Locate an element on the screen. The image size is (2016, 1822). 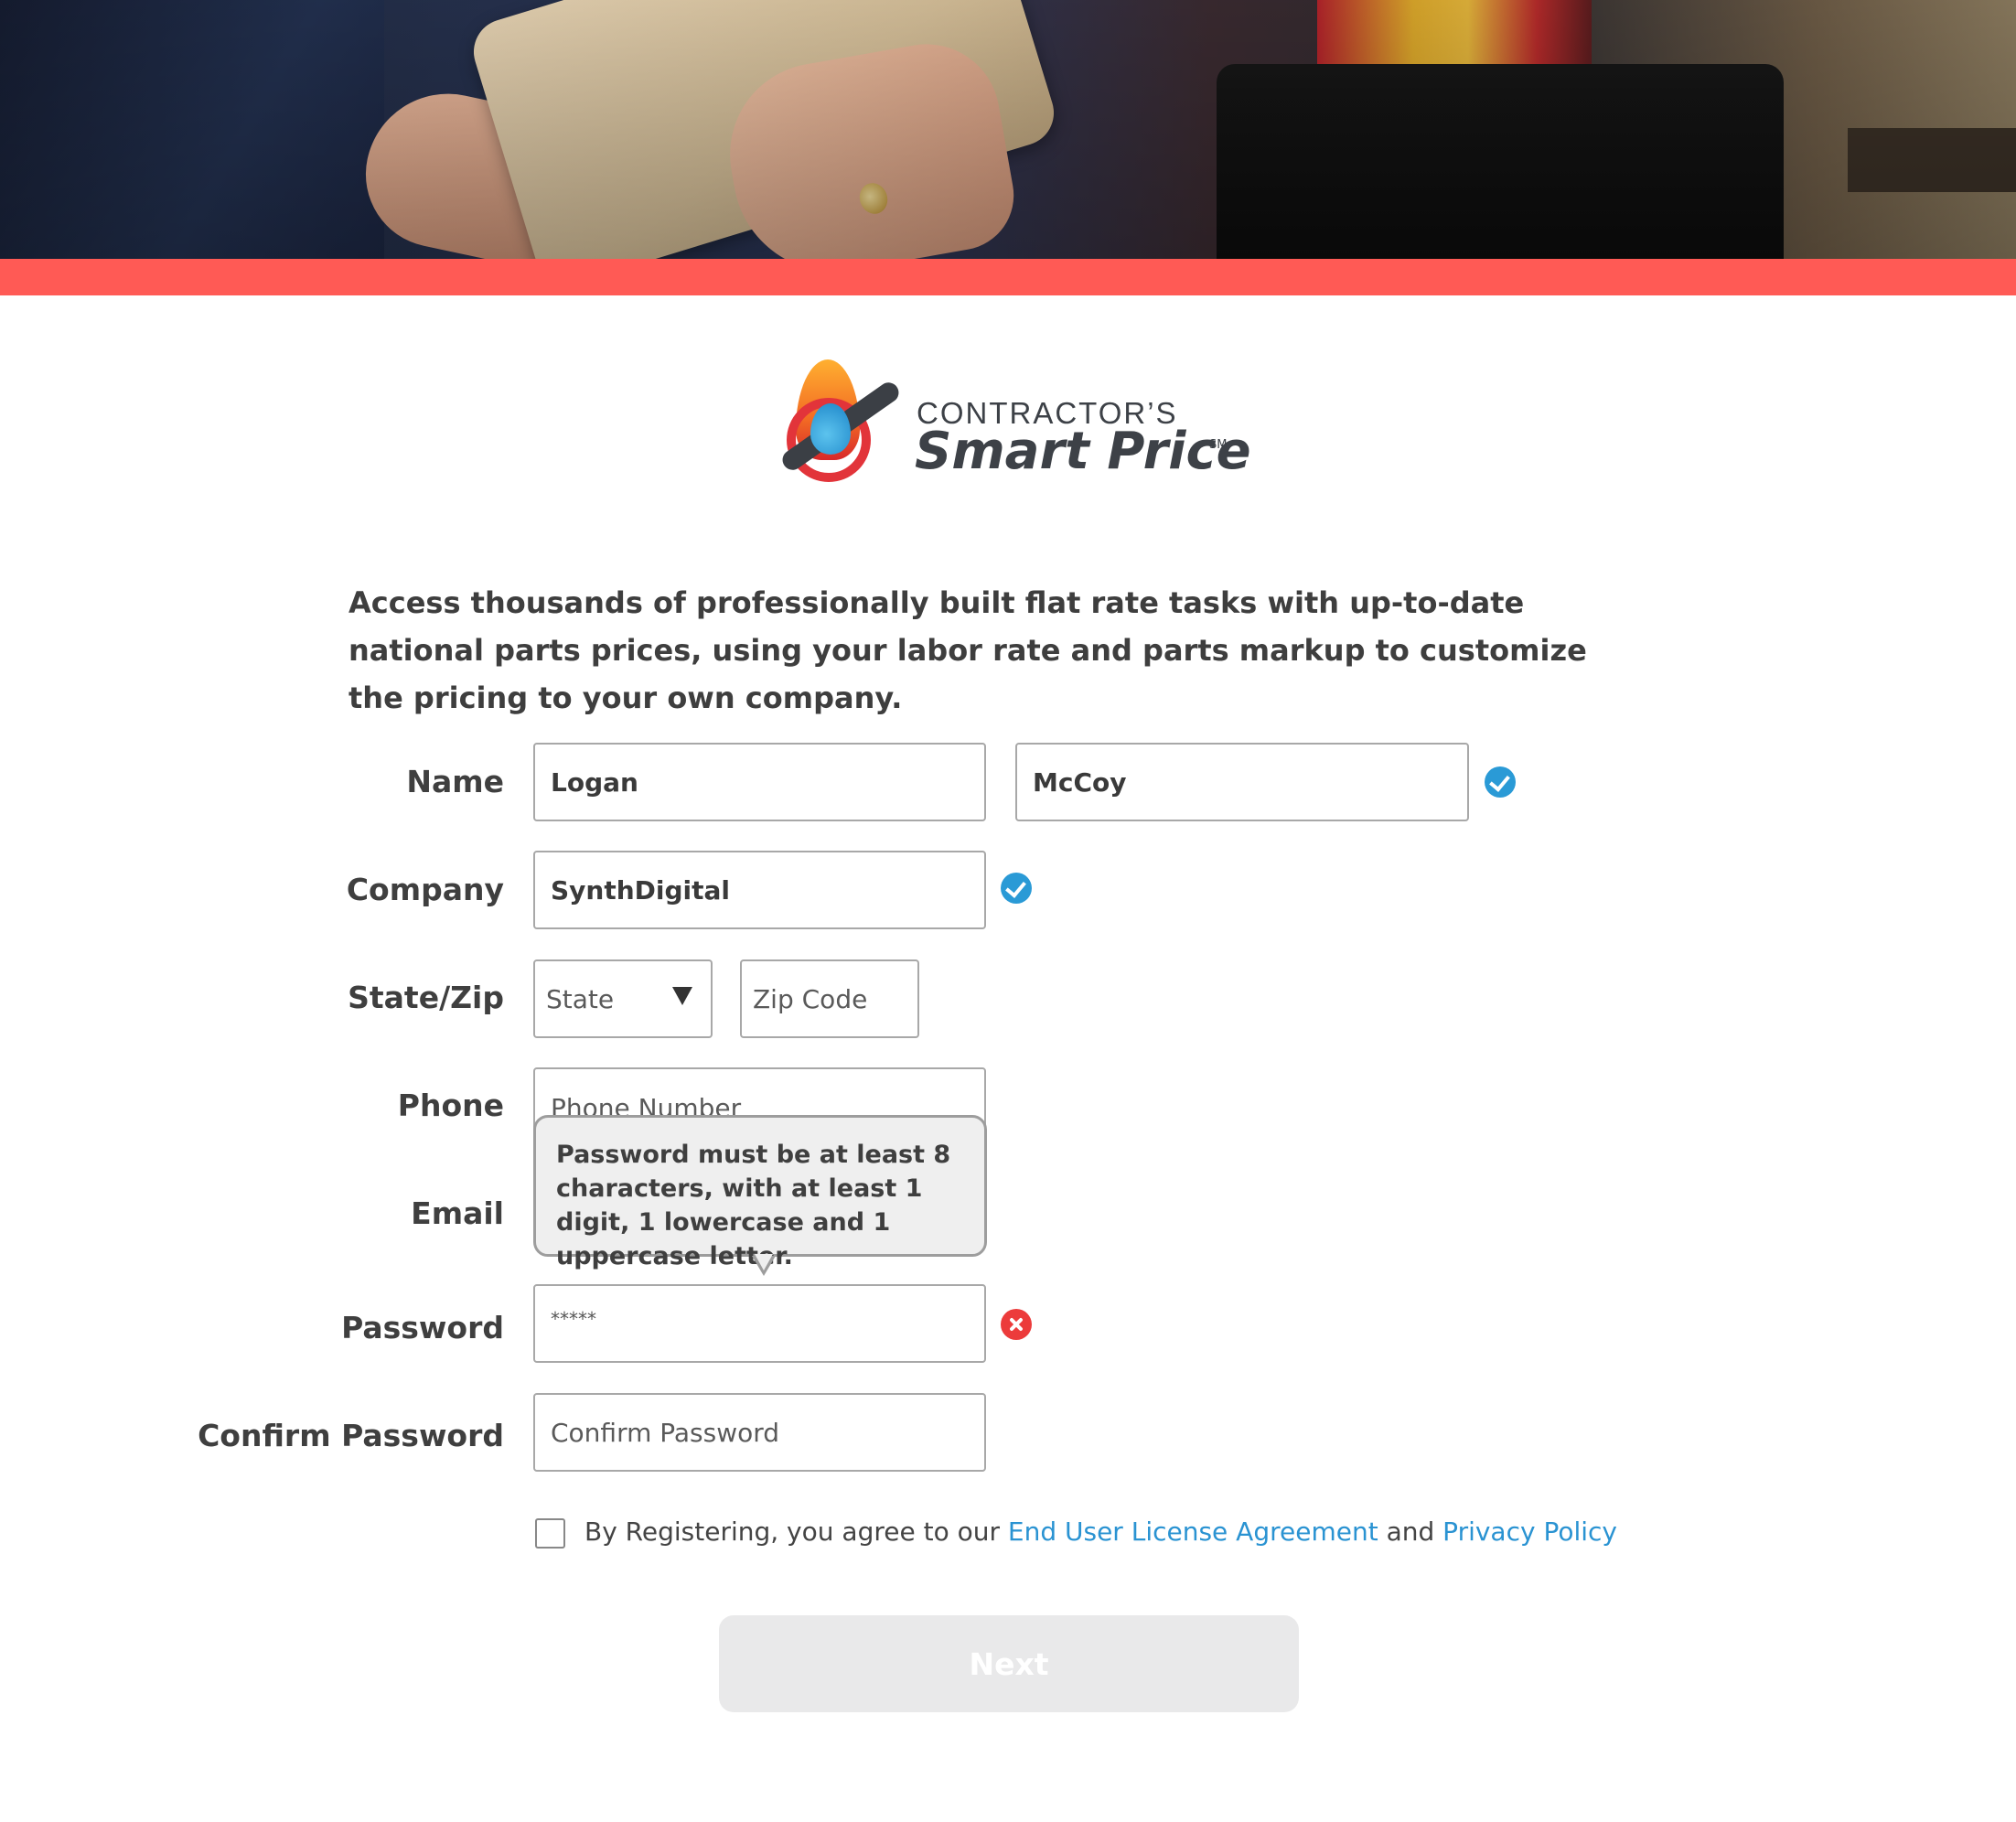
privacy-policy-link: Privacy Policy is located at coordinates (1529, 1532).